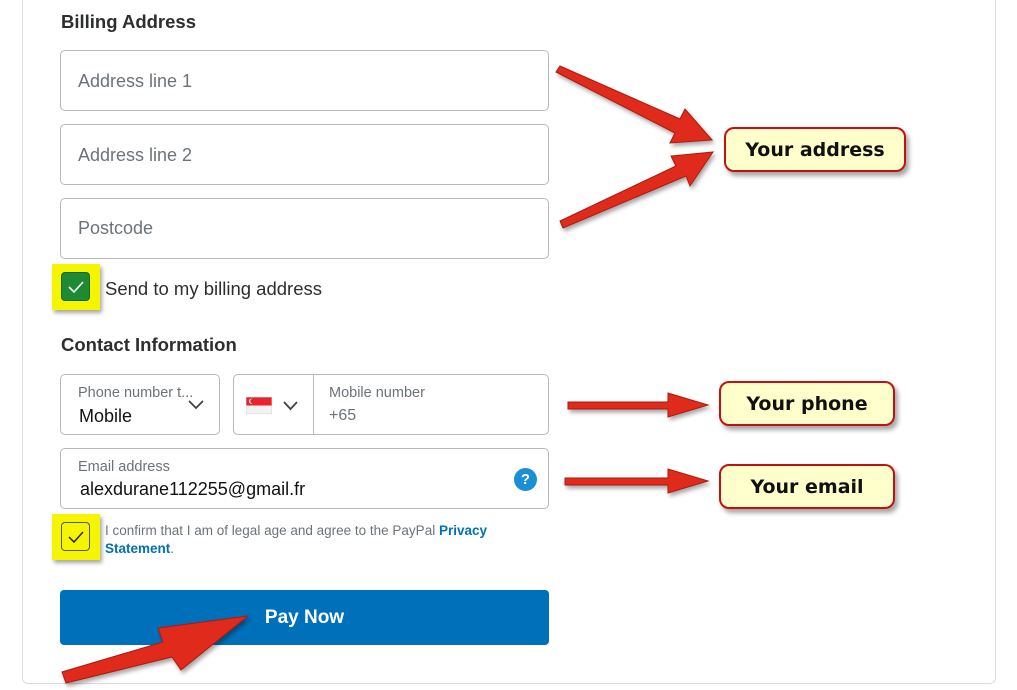  I want to click on postcode-field: Postcode, so click(304, 228).